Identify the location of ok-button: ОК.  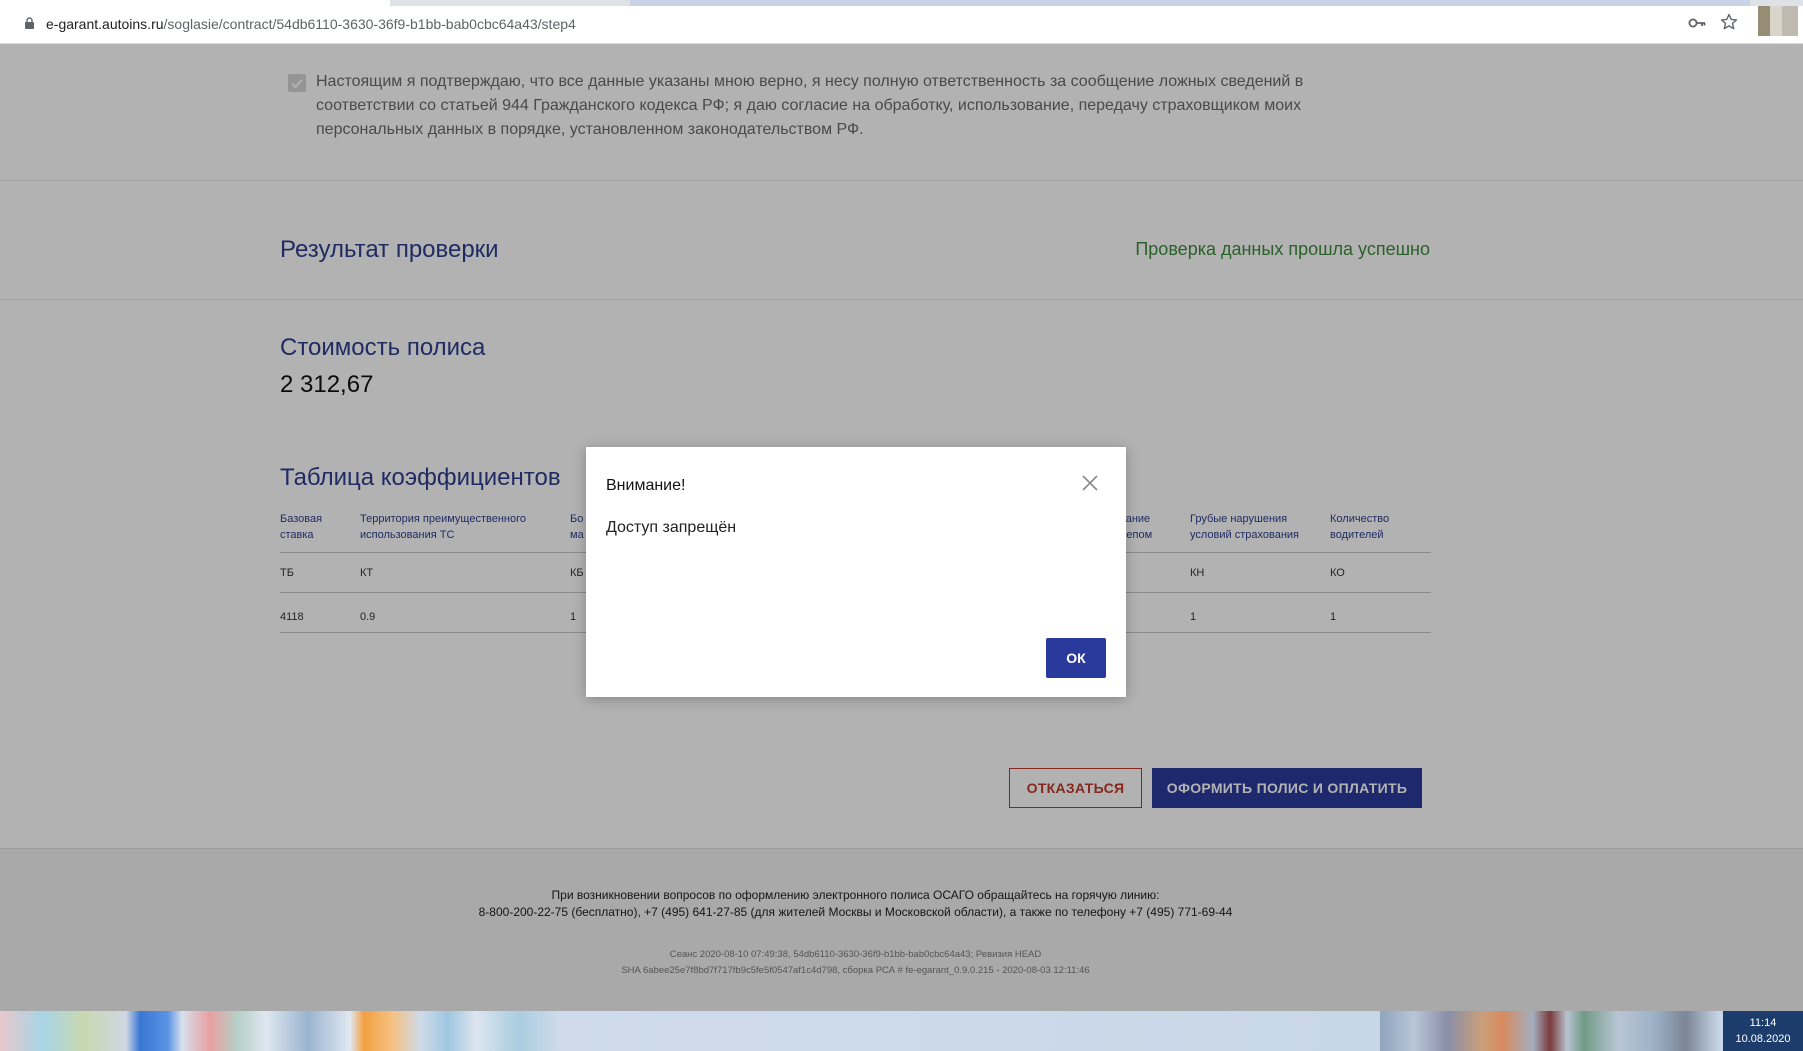
(1076, 658).